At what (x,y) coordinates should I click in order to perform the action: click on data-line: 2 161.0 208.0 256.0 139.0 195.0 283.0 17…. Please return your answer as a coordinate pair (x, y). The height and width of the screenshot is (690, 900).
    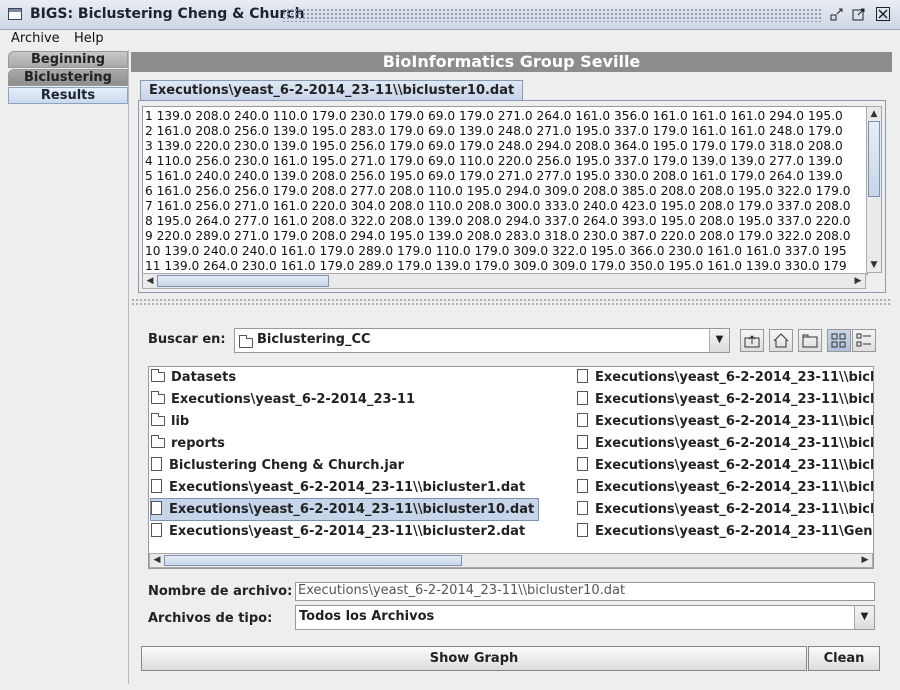
    Looking at the image, I should click on (494, 131).